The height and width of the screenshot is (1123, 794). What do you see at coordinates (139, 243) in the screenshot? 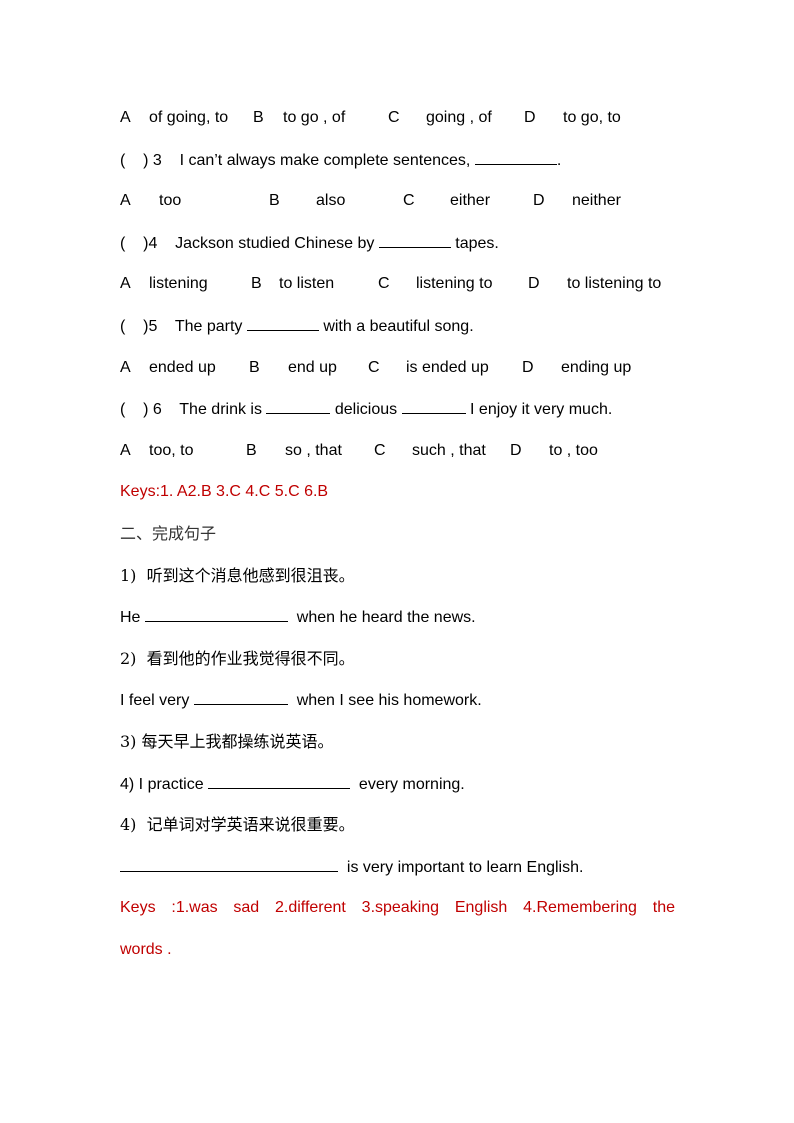
I see `question-number: ( )4` at bounding box center [139, 243].